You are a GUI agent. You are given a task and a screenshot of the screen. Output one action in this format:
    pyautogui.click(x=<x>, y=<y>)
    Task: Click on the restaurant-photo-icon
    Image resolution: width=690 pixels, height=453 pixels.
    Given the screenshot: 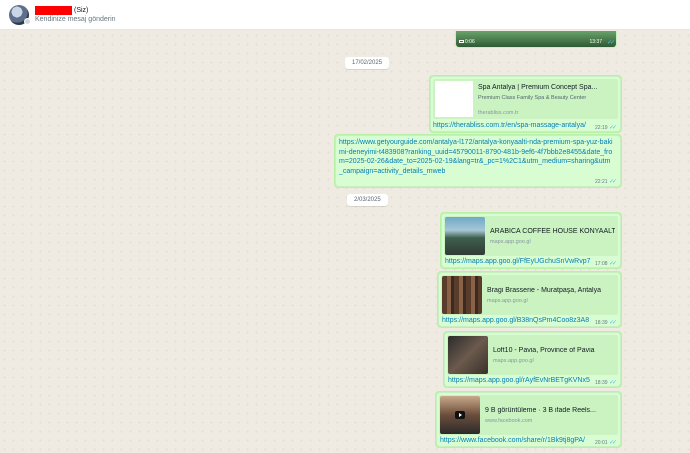 What is the action you would take?
    pyautogui.click(x=462, y=295)
    